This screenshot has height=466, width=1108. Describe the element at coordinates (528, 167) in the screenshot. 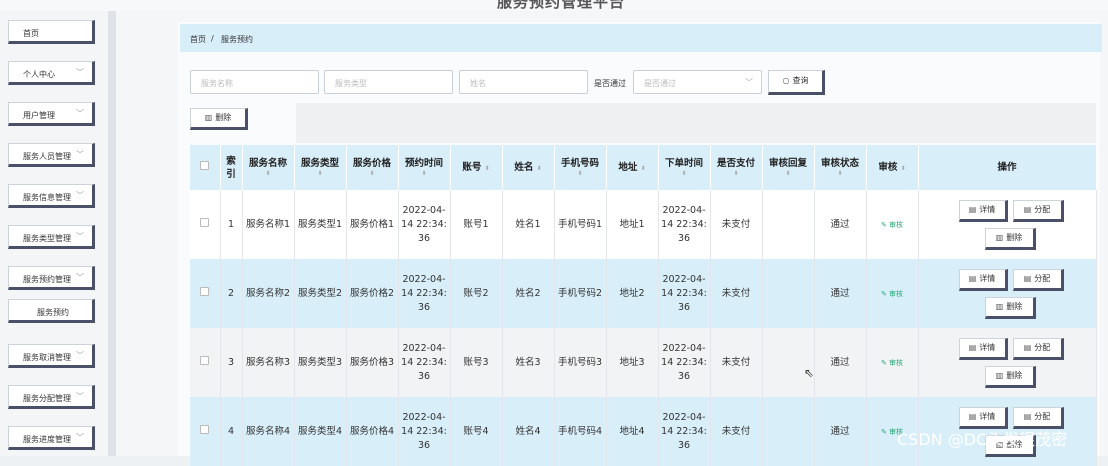

I see `column-header-name: 姓名 ⬍` at that location.